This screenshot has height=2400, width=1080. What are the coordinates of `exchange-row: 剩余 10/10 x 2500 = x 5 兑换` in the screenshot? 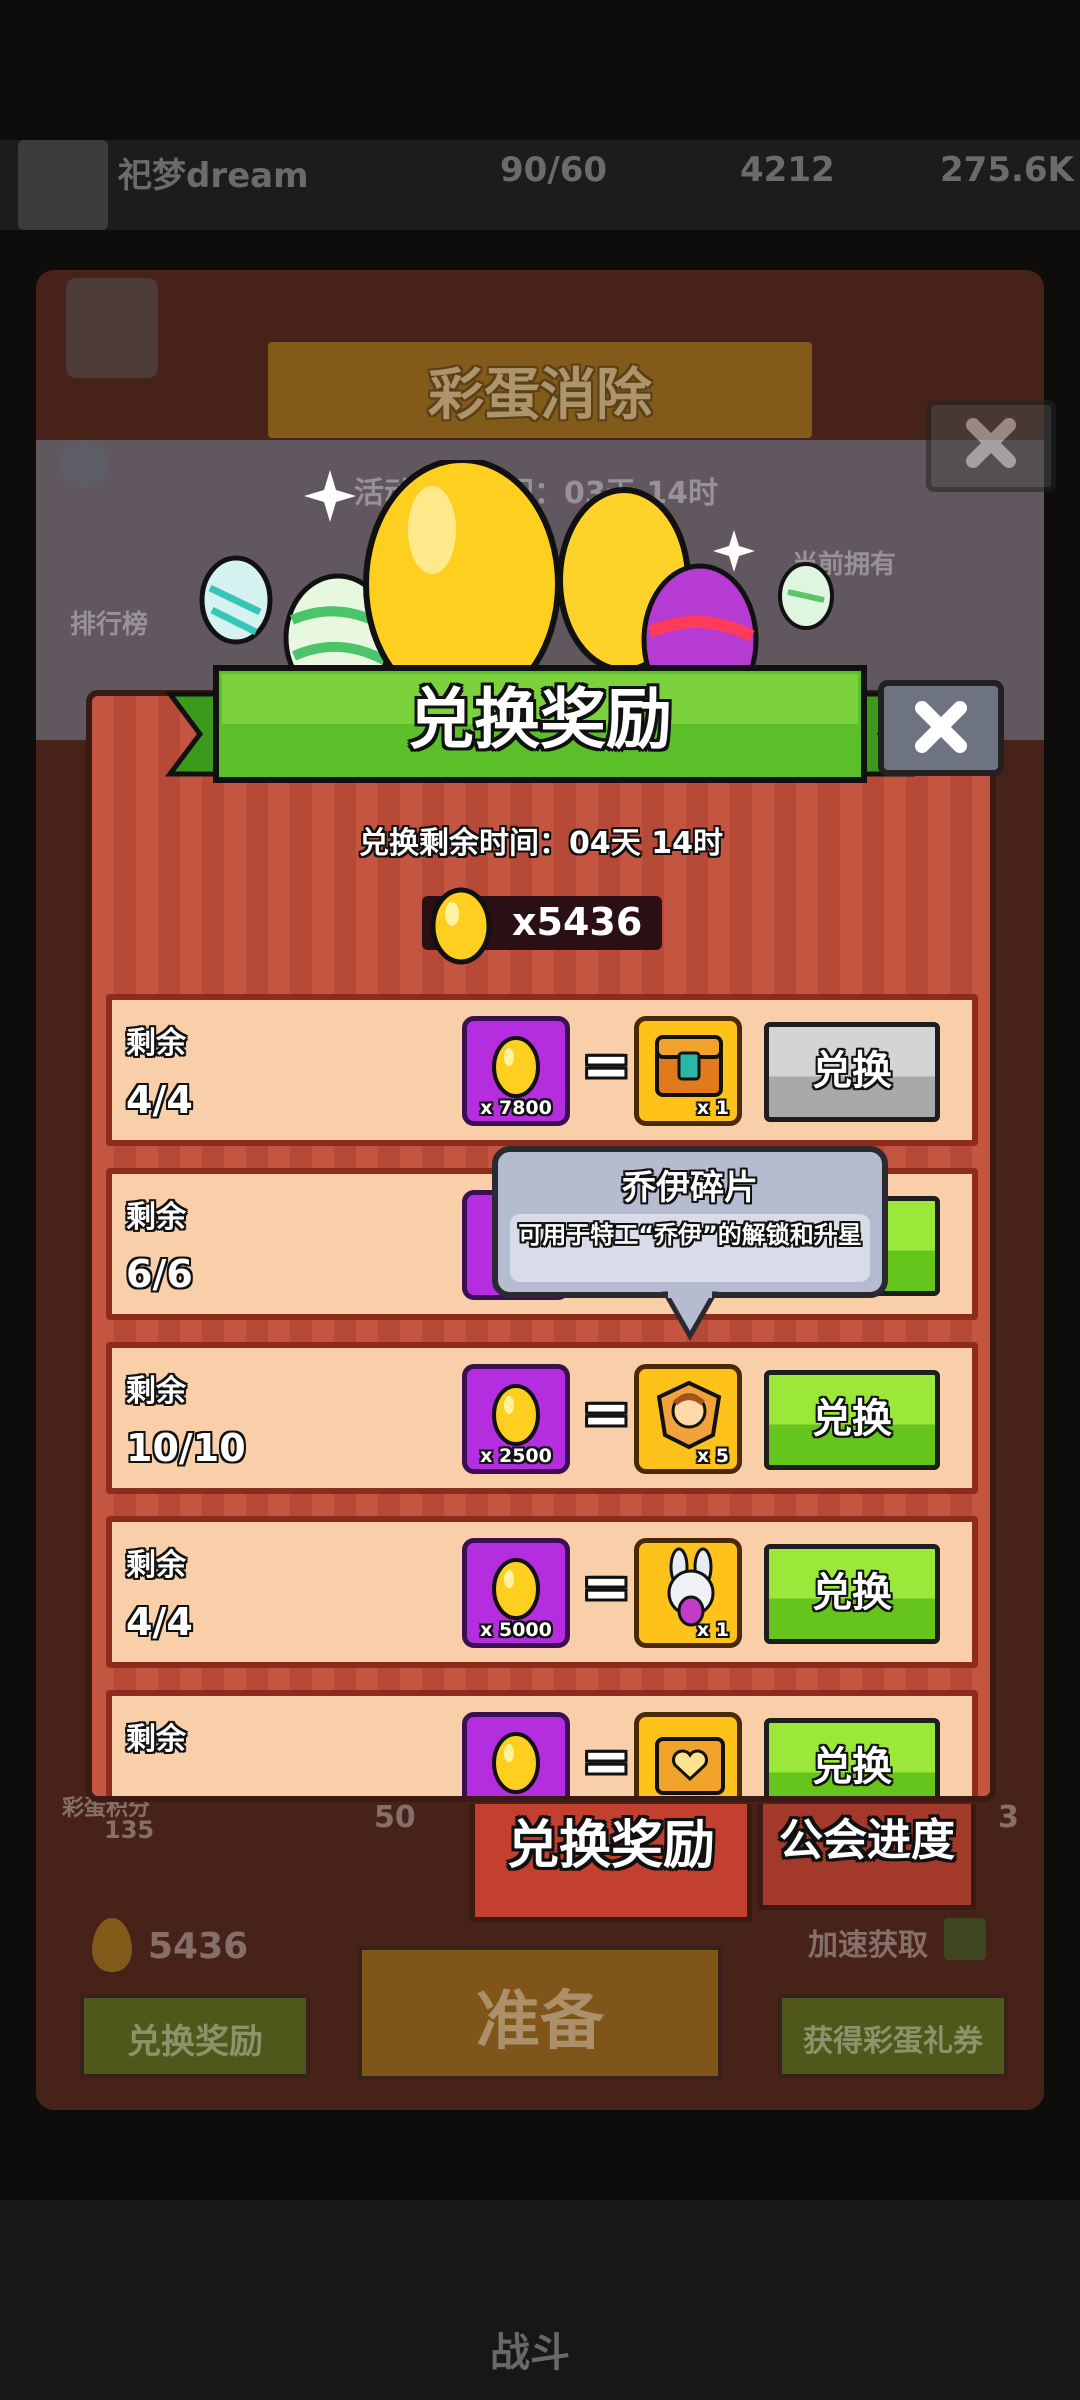 It's located at (542, 1418).